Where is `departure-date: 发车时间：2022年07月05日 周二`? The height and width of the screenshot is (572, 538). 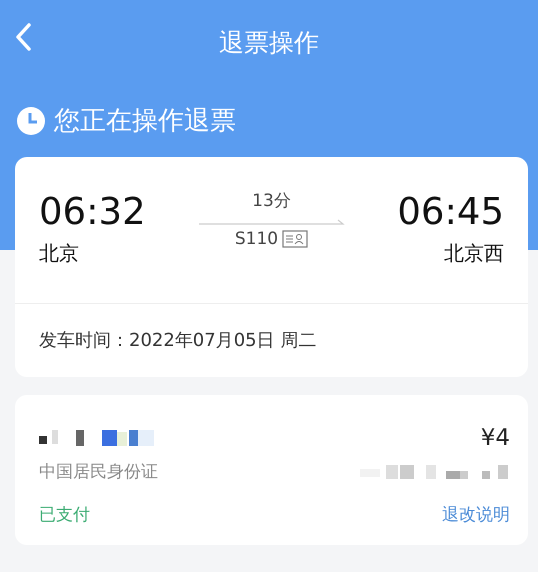
departure-date: 发车时间：2022年07月05日 周二 is located at coordinates (177, 340).